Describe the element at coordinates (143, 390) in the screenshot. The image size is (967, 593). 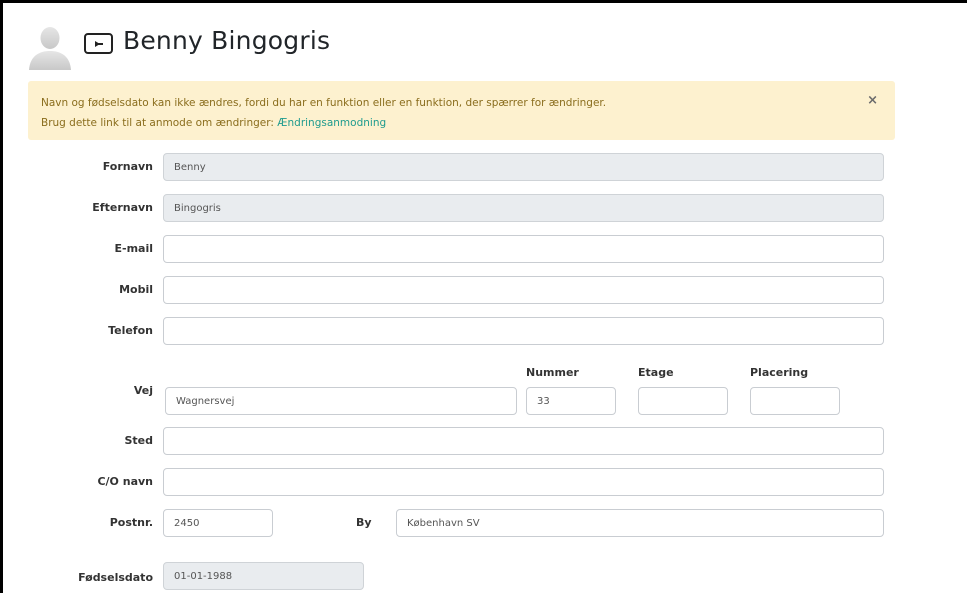
I see `vej-label: Vej` at that location.